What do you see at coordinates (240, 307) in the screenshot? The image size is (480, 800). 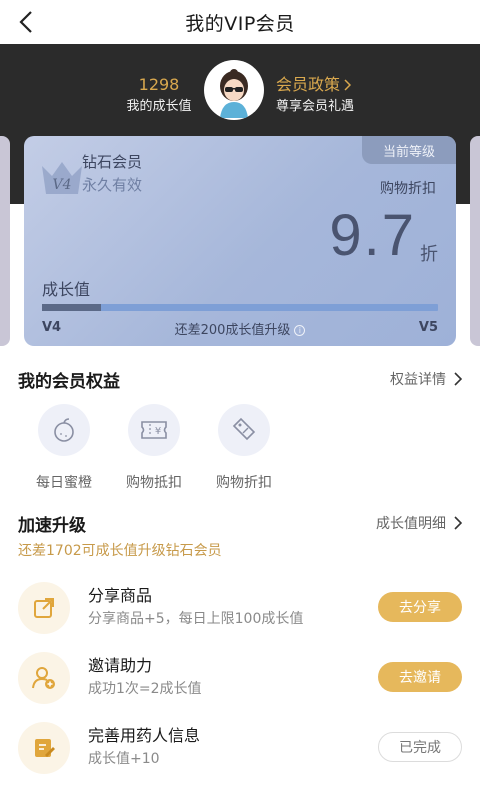 I see `growth-progress-bar` at bounding box center [240, 307].